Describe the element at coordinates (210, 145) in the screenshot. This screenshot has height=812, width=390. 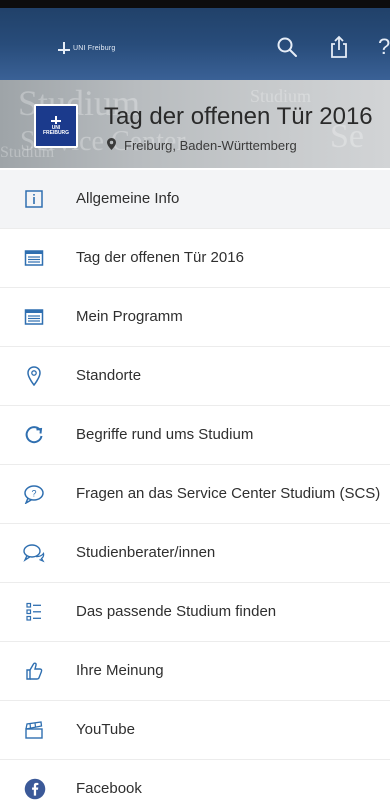
I see `event-location-label: Freiburg, Baden-Württemberg` at that location.